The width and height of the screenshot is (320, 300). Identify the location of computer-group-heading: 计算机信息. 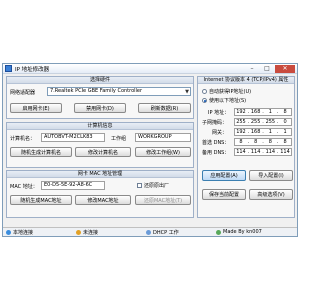
(100, 126).